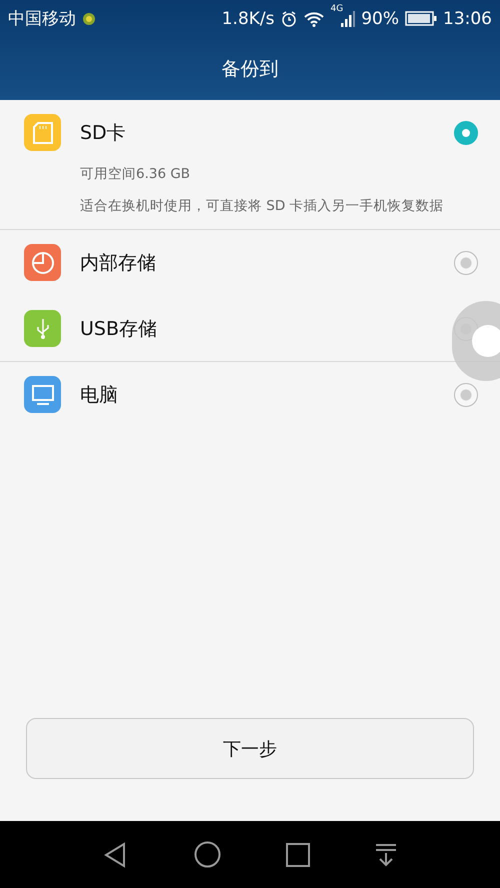  What do you see at coordinates (348, 18) in the screenshot?
I see `signal-icon` at bounding box center [348, 18].